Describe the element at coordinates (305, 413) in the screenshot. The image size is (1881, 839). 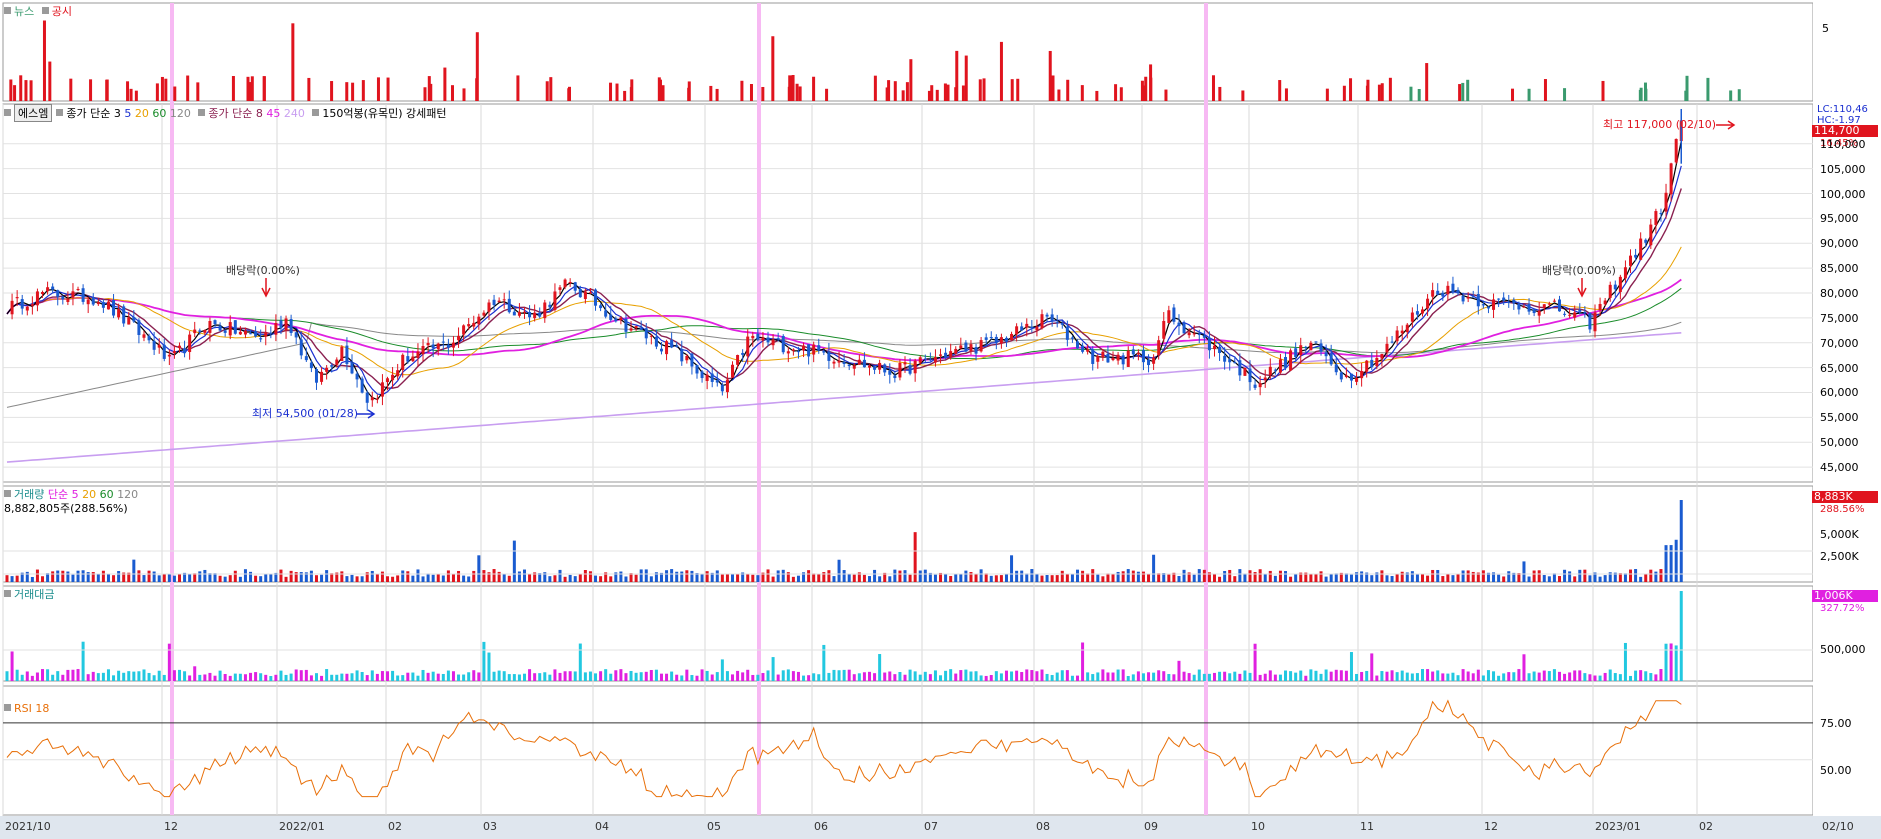
I see `low-note: 최저 54,500 (01/28)` at that location.